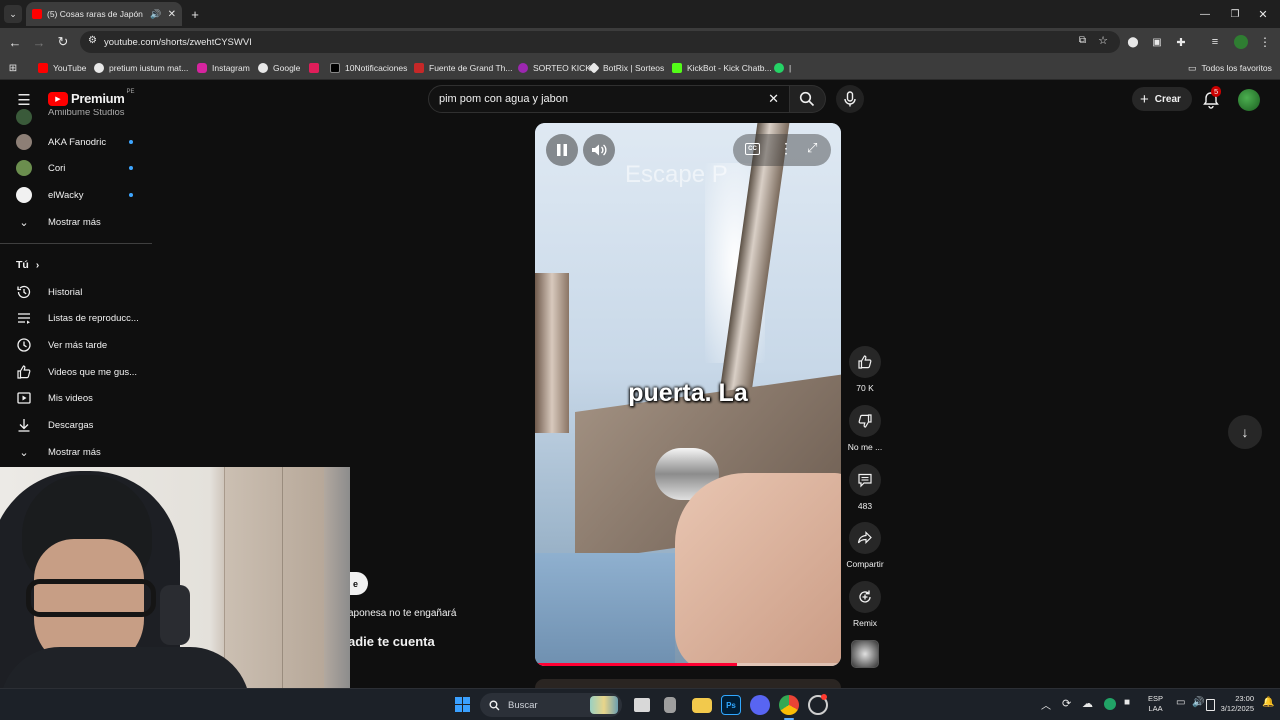 The image size is (1280, 720). I want to click on bookmark-slack, so click(316, 68).